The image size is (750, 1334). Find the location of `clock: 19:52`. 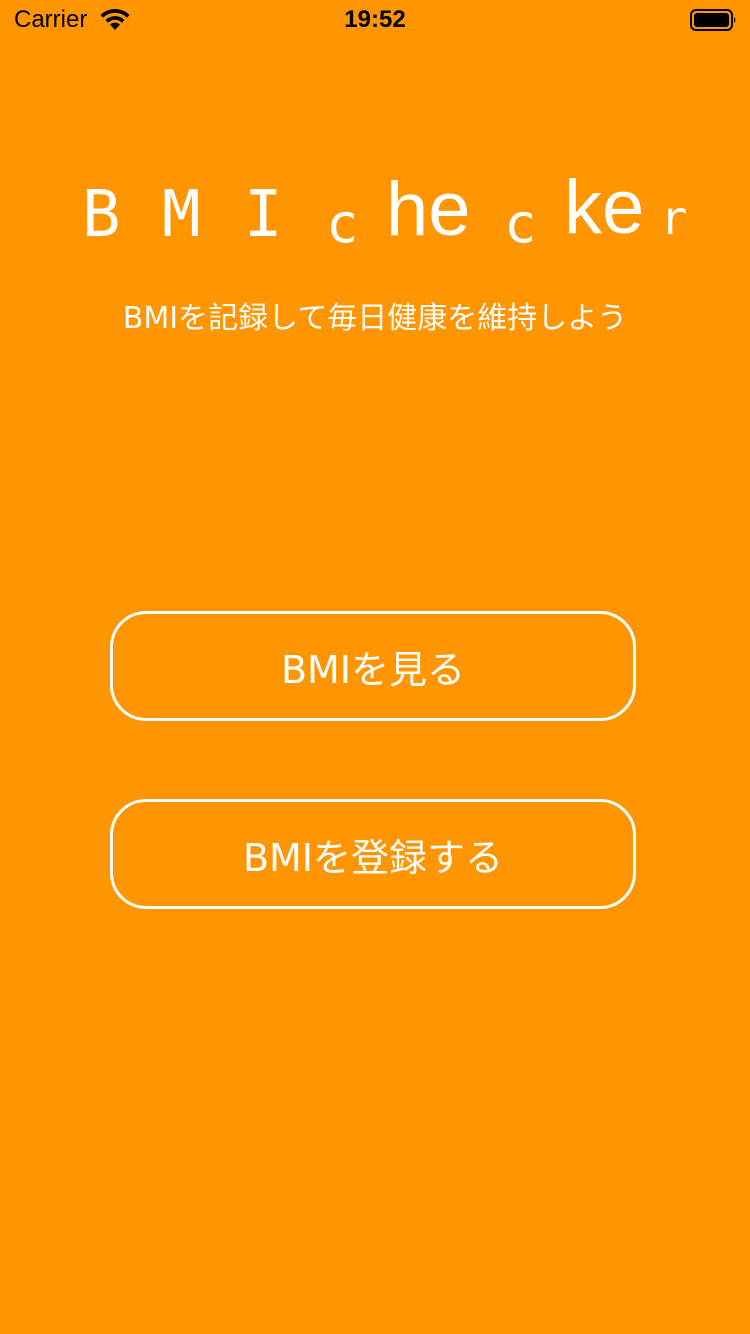

clock: 19:52 is located at coordinates (375, 19).